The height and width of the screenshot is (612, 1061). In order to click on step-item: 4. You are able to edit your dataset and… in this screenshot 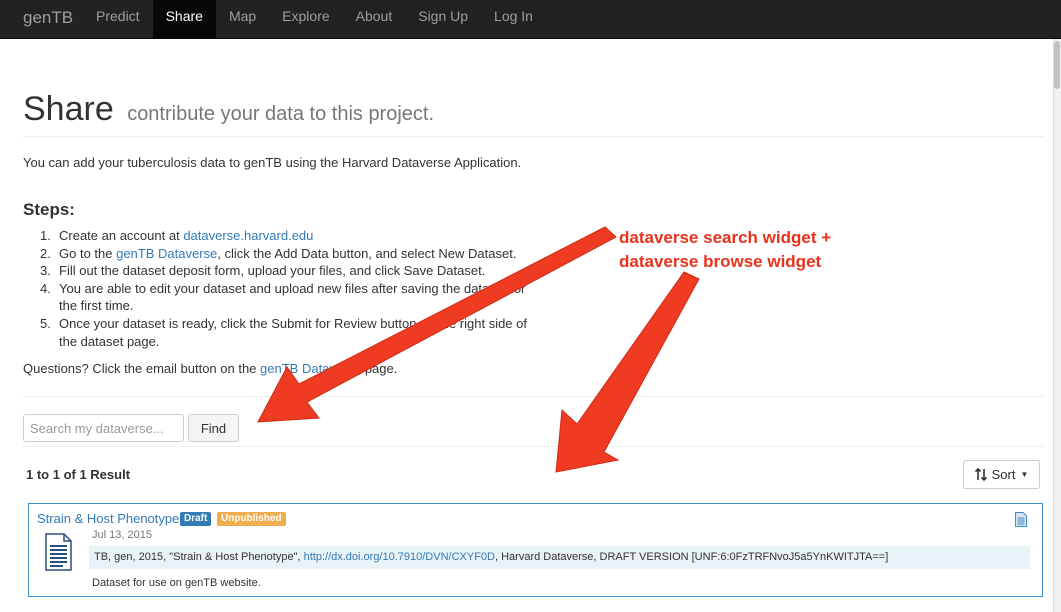, I will do `click(285, 297)`.